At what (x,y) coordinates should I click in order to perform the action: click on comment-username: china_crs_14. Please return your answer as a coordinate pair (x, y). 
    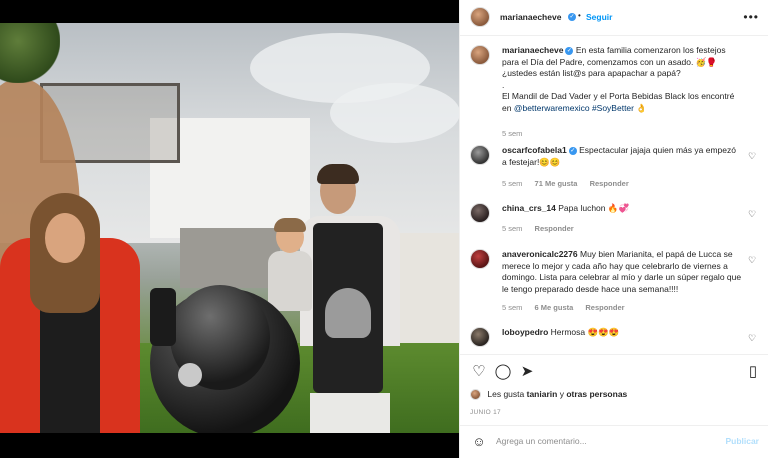
    Looking at the image, I should click on (529, 208).